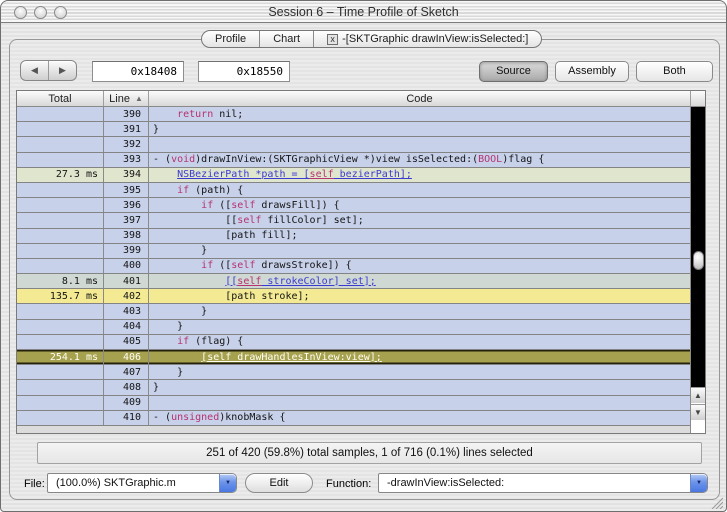 The width and height of the screenshot is (727, 512). What do you see at coordinates (230, 39) in the screenshot?
I see `tab-profile: Profile` at bounding box center [230, 39].